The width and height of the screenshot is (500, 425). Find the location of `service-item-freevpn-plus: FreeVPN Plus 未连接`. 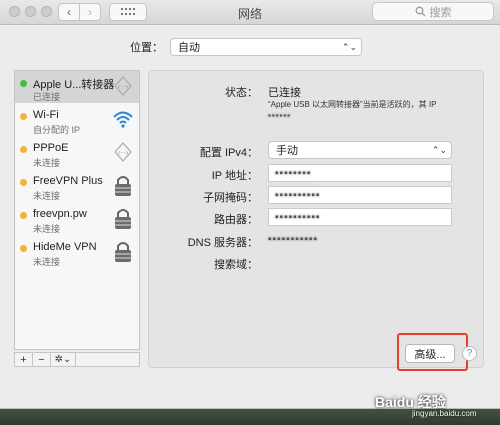

service-item-freevpn-plus: FreeVPN Plus 未连接 is located at coordinates (77, 186).